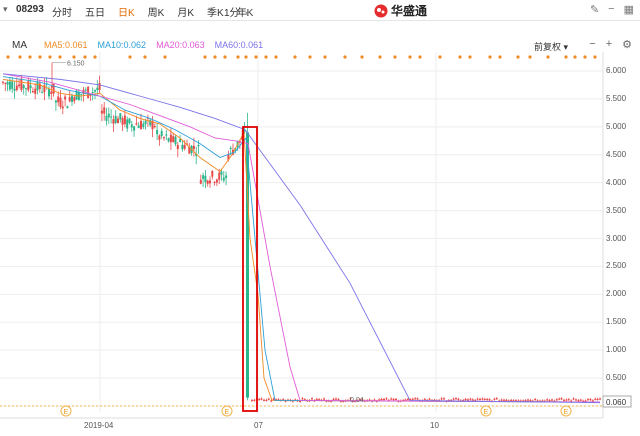  I want to click on y-tick-label: 2.000, so click(616, 294).